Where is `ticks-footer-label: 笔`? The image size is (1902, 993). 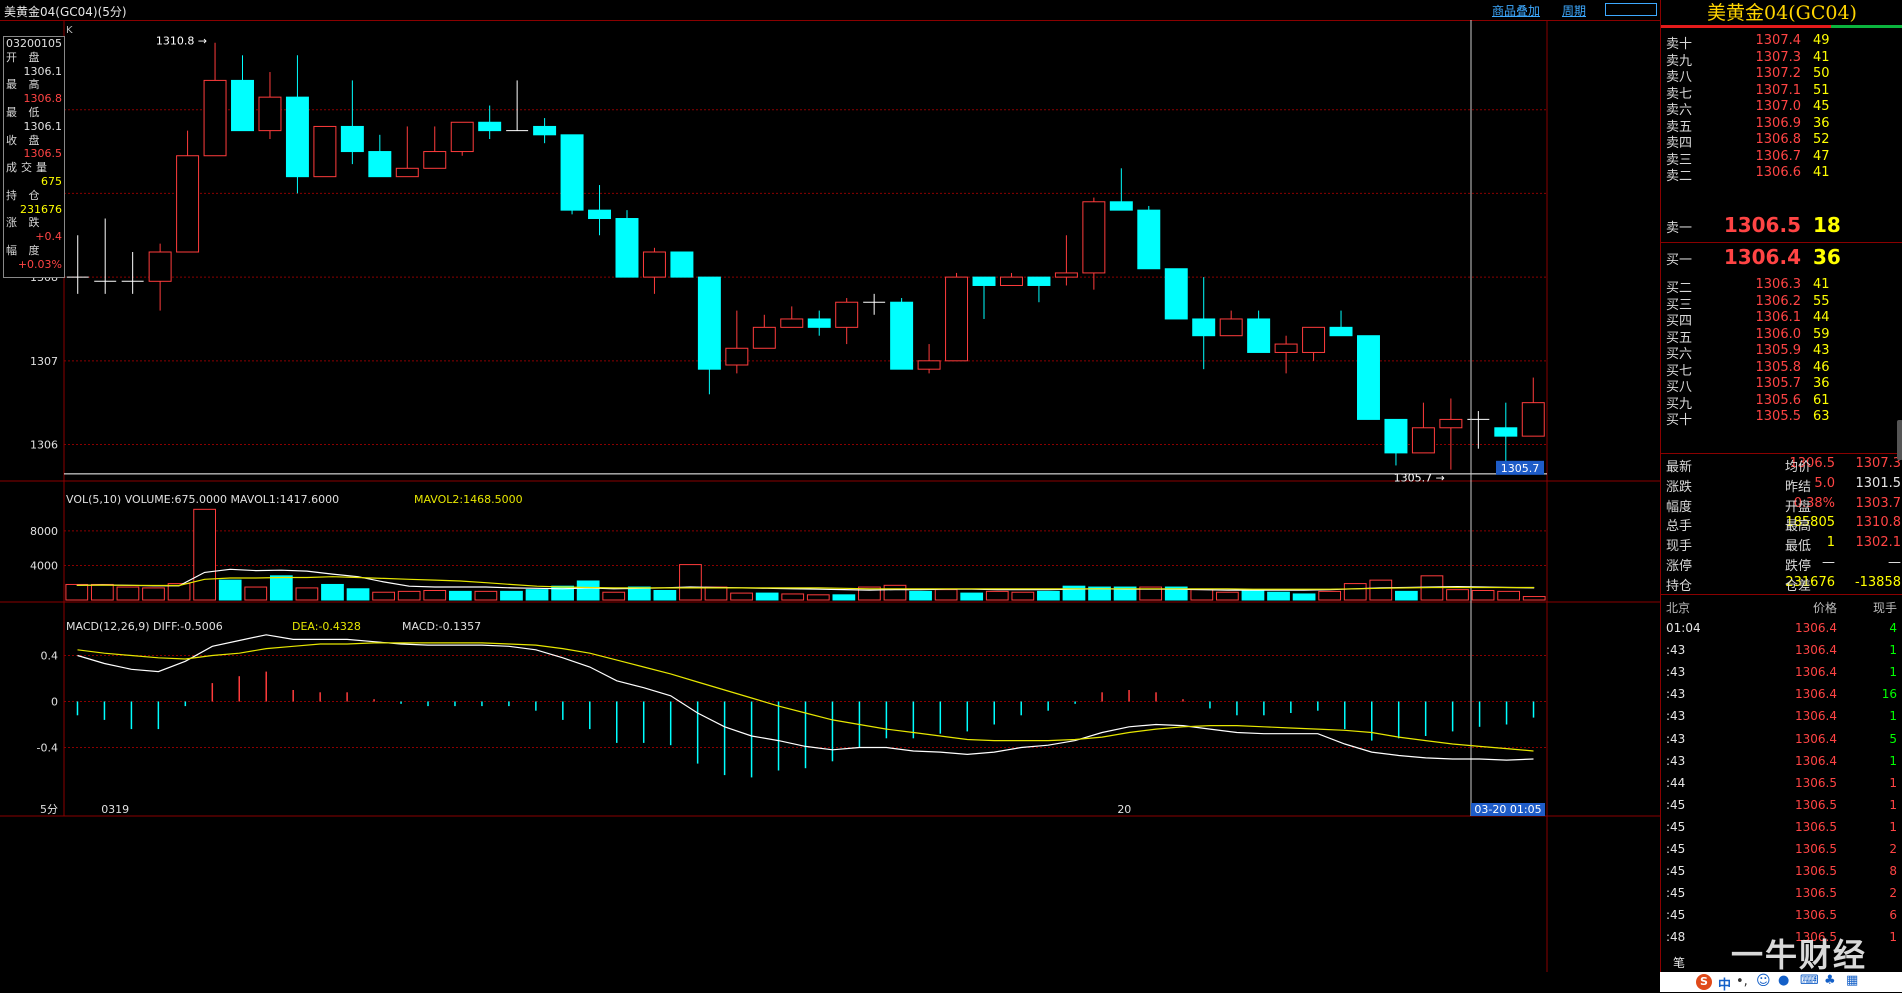 ticks-footer-label: 笔 is located at coordinates (1679, 962).